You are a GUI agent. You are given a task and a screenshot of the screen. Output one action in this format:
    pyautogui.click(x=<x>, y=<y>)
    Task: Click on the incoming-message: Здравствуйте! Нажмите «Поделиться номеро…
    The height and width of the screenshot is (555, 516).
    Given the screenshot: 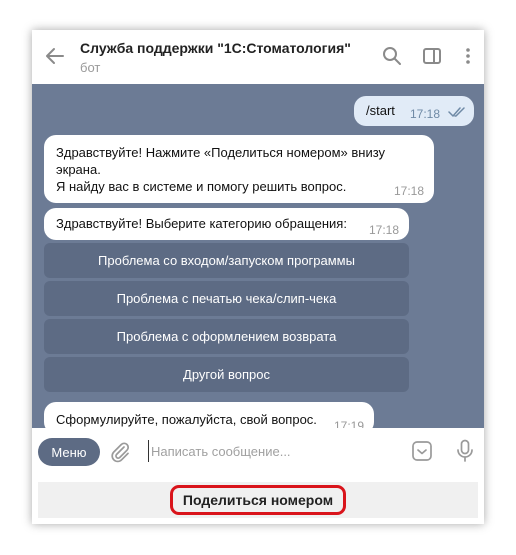 What is the action you would take?
    pyautogui.click(x=239, y=169)
    